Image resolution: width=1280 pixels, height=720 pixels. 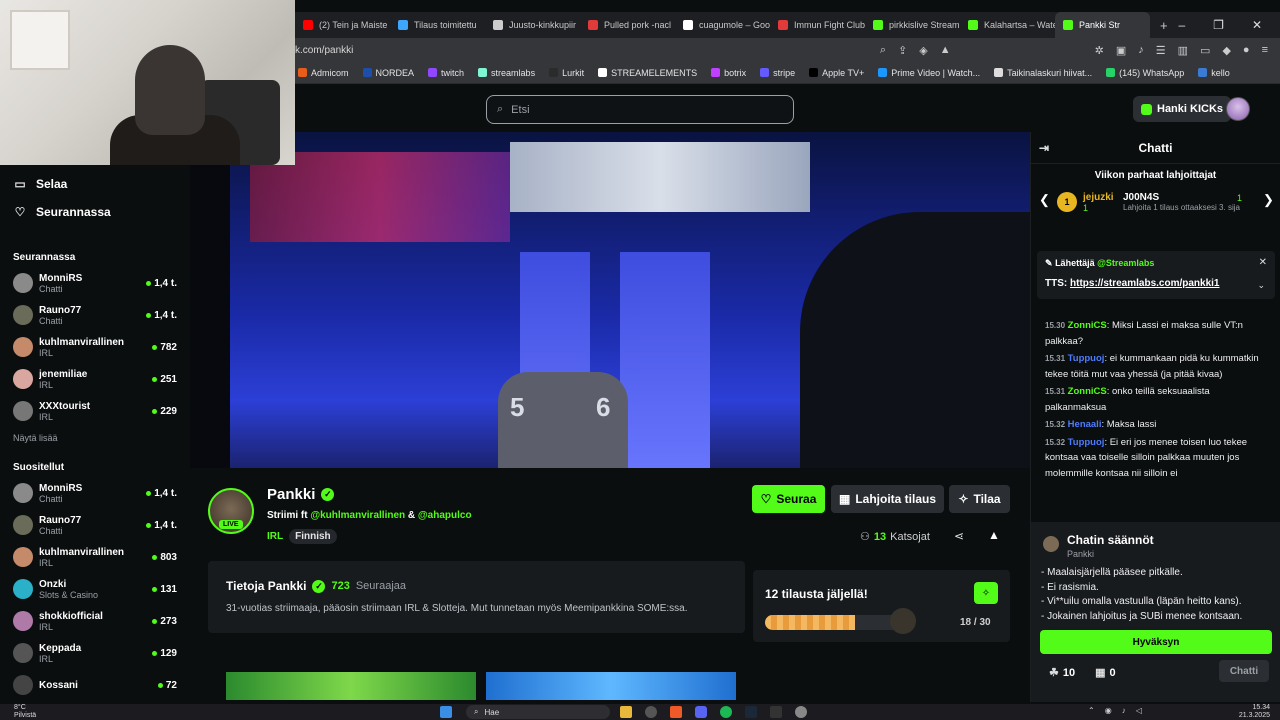 I want to click on tray-chevron-icon: ⌃, so click(x=1091, y=710).